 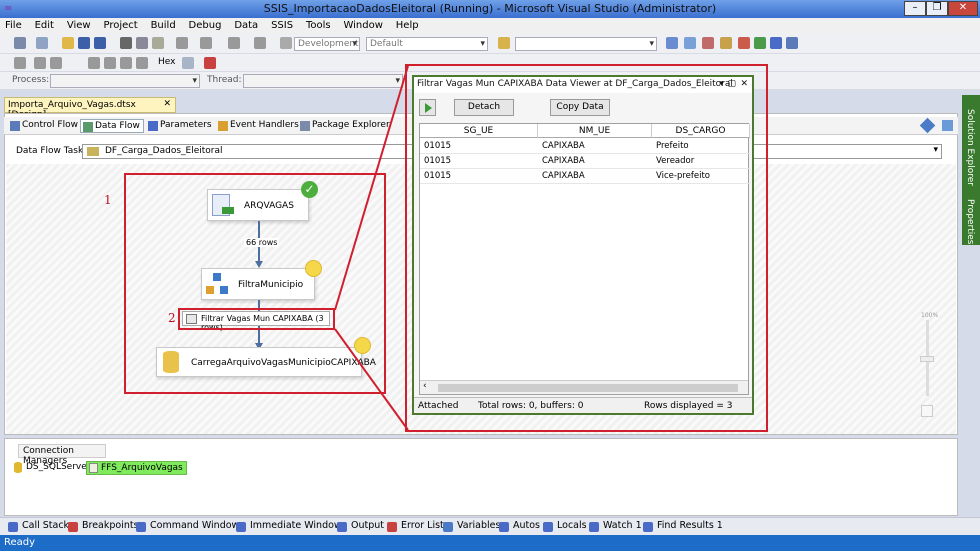 What do you see at coordinates (62, 455) in the screenshot?
I see `connection-managers-tab: Connection Managers` at bounding box center [62, 455].